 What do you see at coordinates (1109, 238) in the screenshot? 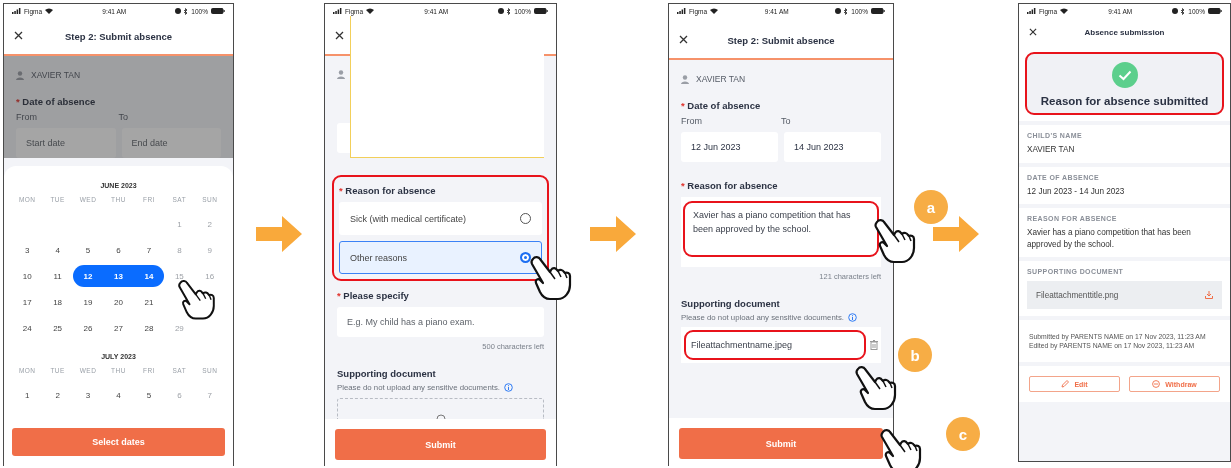
I see `section-value: Xavier has a piano competition that has been approved by the school.` at bounding box center [1109, 238].